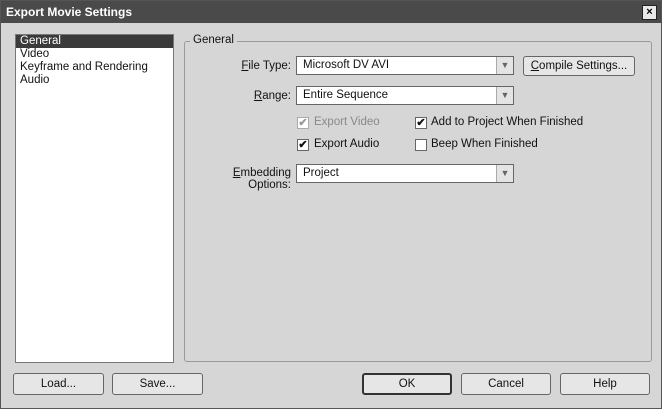  I want to click on file-type-value: Microsoft DV AVI, so click(346, 65).